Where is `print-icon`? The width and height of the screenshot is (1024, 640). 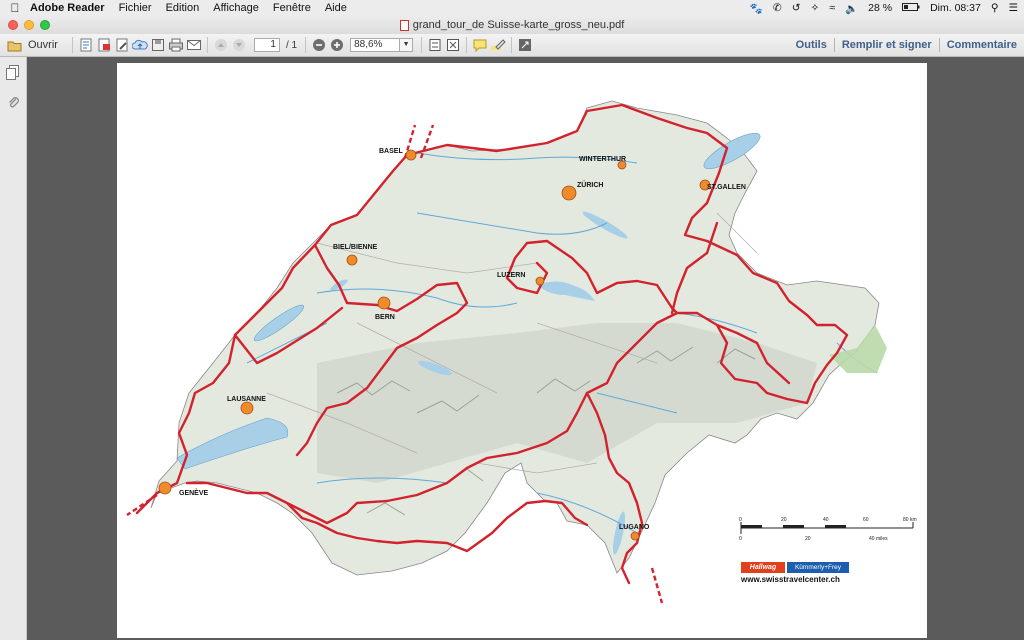
print-icon is located at coordinates (176, 45).